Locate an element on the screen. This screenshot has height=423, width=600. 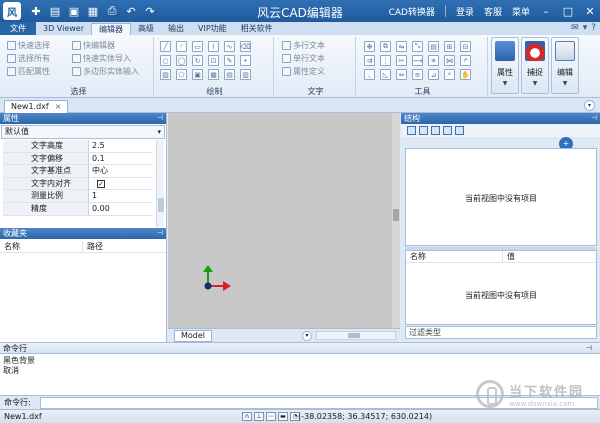
quick-select-button: 快速选择 is located at coordinates (28, 45).